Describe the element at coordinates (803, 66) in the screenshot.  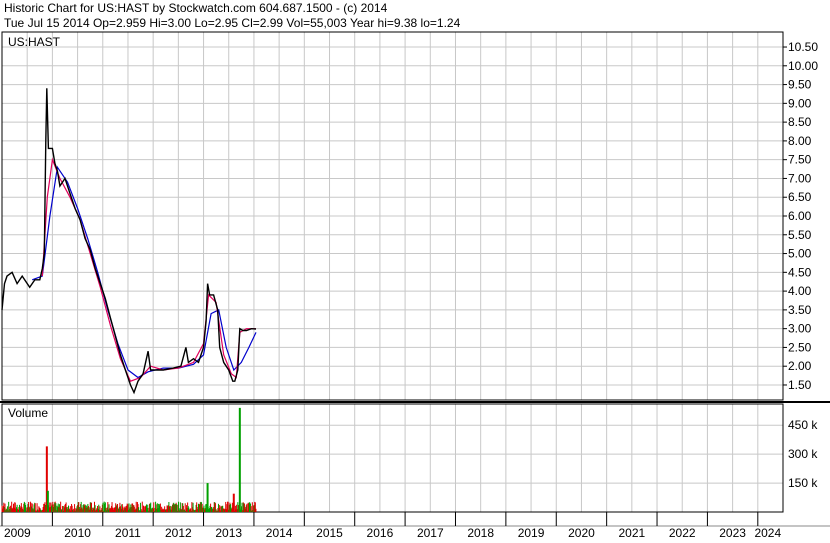
I see `y-tick-label: 10.00` at that location.